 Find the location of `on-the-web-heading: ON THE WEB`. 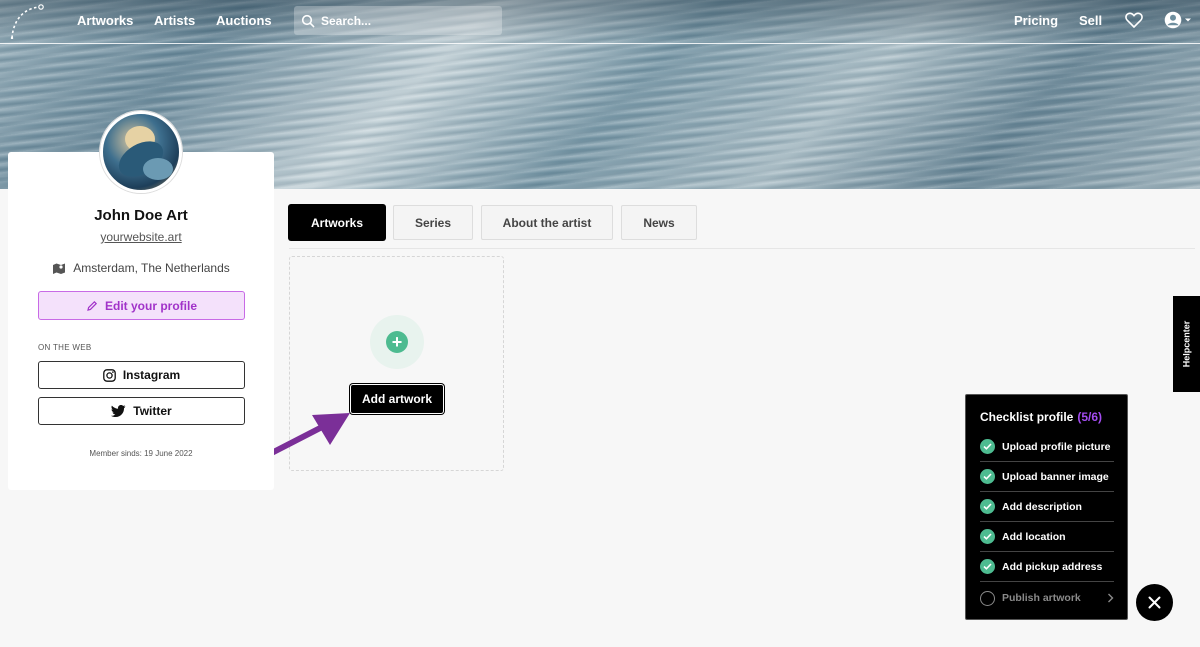

on-the-web-heading: ON THE WEB is located at coordinates (65, 347).